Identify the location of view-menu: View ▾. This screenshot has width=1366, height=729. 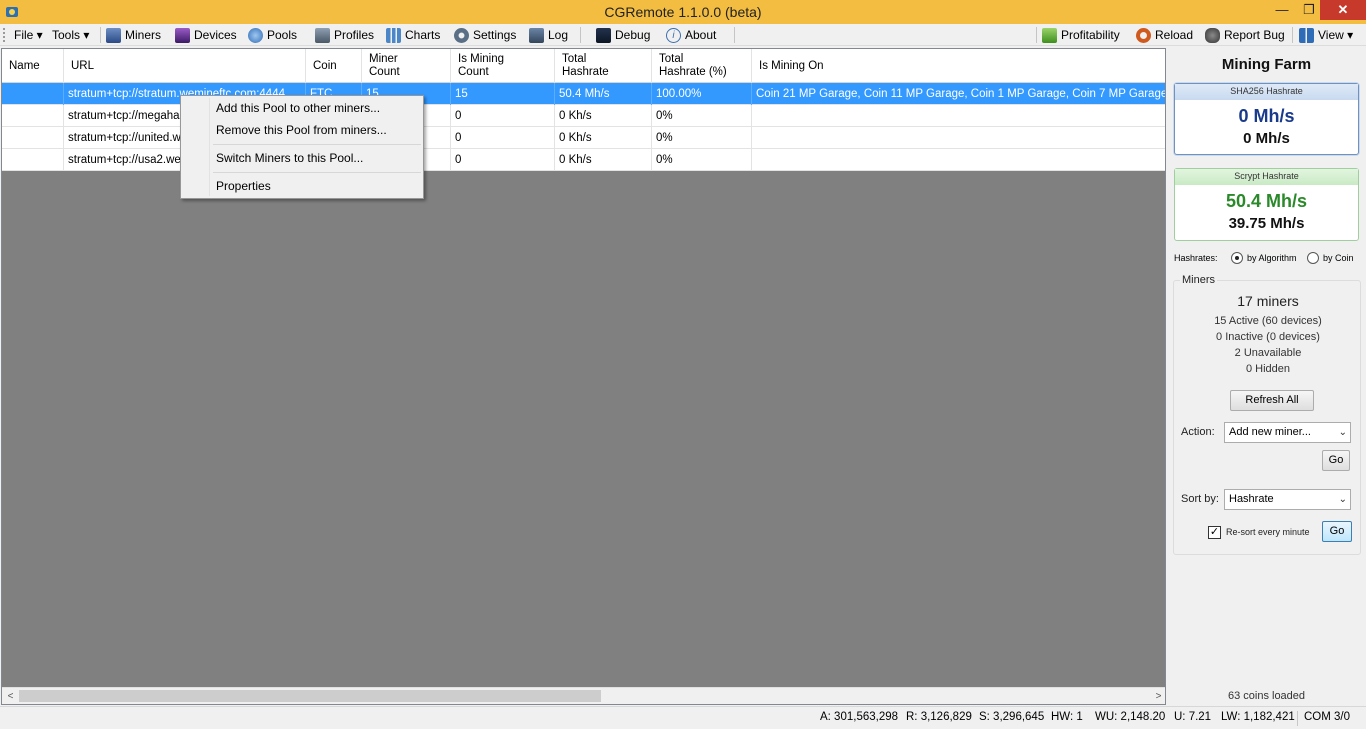
(1326, 35).